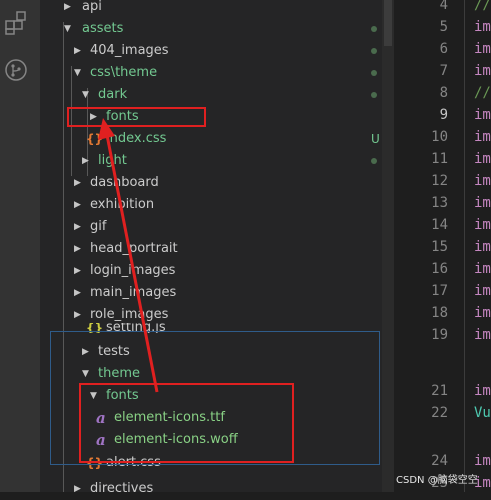 Image resolution: width=491 pixels, height=500 pixels. I want to click on line-number: 16, so click(439, 269).